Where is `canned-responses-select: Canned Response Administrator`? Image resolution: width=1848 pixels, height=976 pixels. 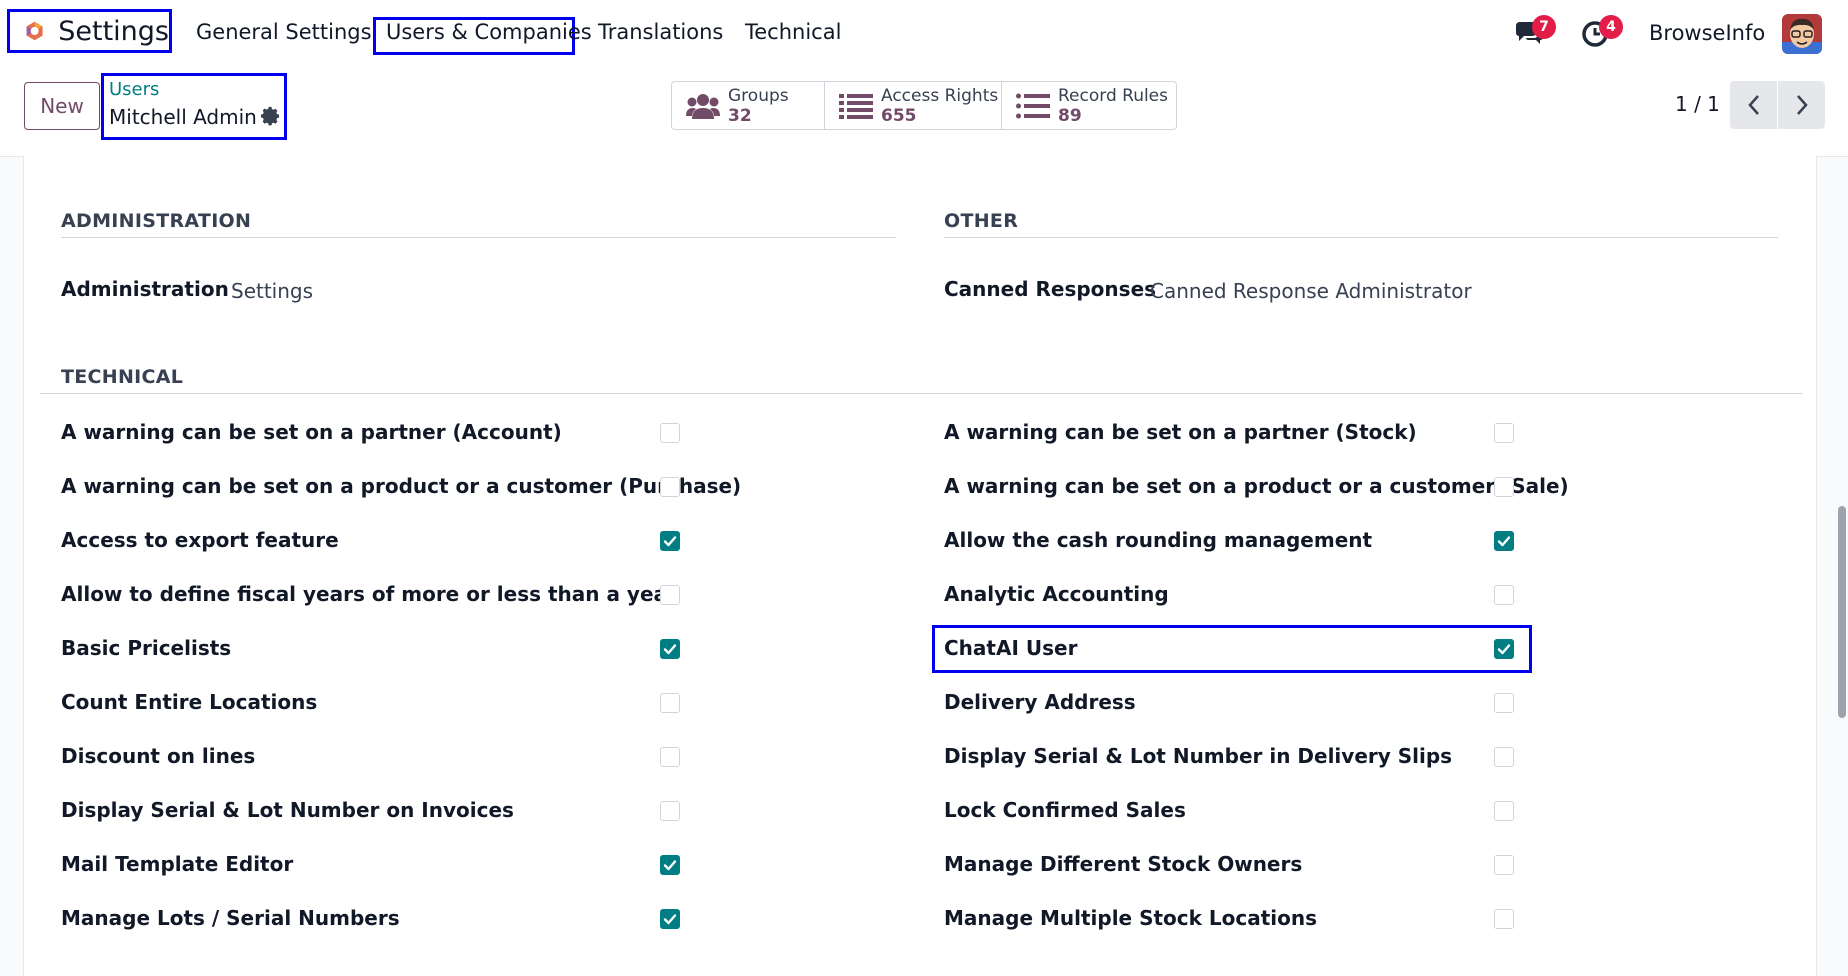 canned-responses-select: Canned Response Administrator is located at coordinates (1311, 291).